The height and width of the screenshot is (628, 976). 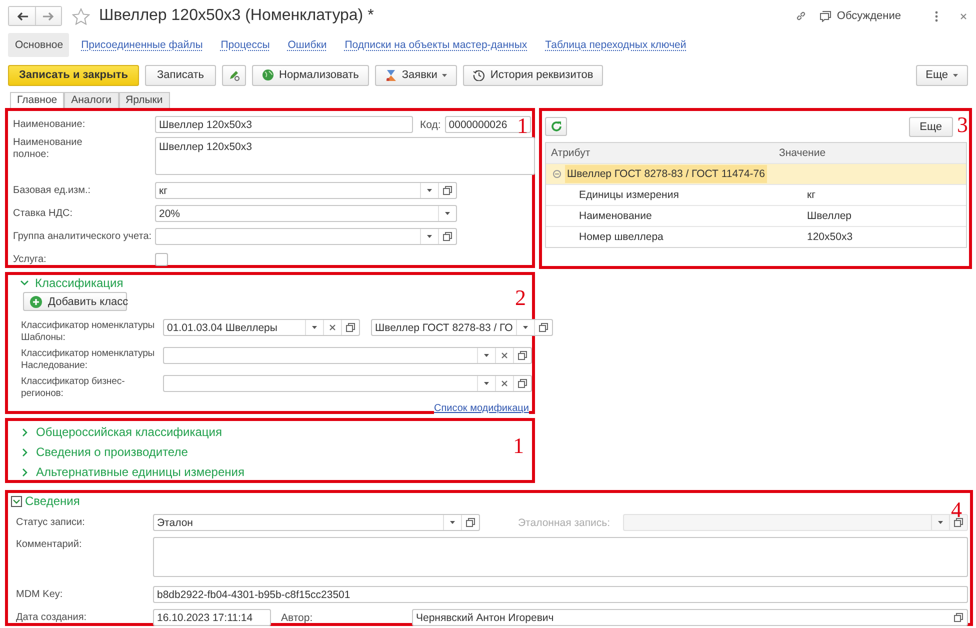 What do you see at coordinates (30, 260) in the screenshot?
I see `field-label: Услуга:` at bounding box center [30, 260].